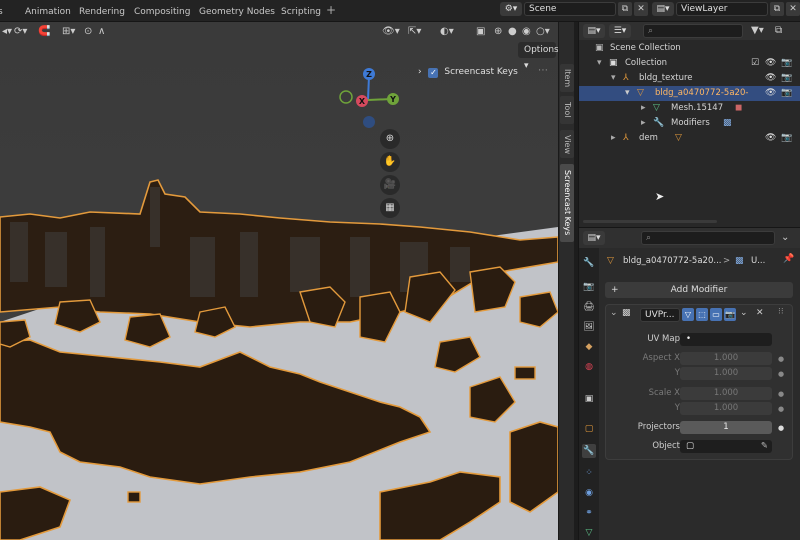 The width and height of the screenshot is (800, 540). I want to click on navigation-gizmo: Z Y X, so click(373, 97).